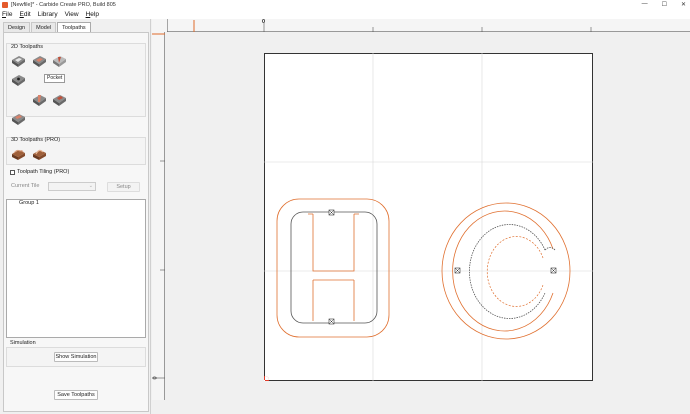 Image resolution: width=690 pixels, height=414 pixels. I want to click on v-carve-toolpath-icon, so click(59, 61).